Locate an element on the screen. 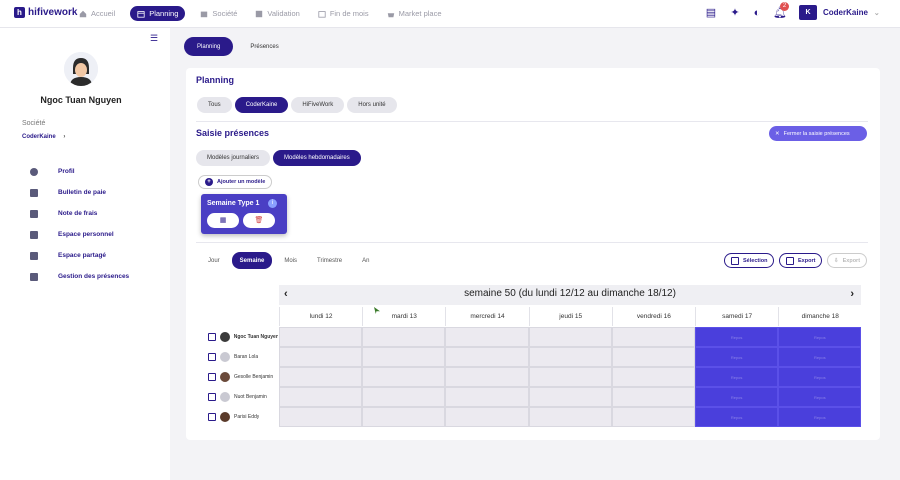 The image size is (900, 480). tab-modeles-hebdomadaires: Modèles hebdomadaires is located at coordinates (317, 158).